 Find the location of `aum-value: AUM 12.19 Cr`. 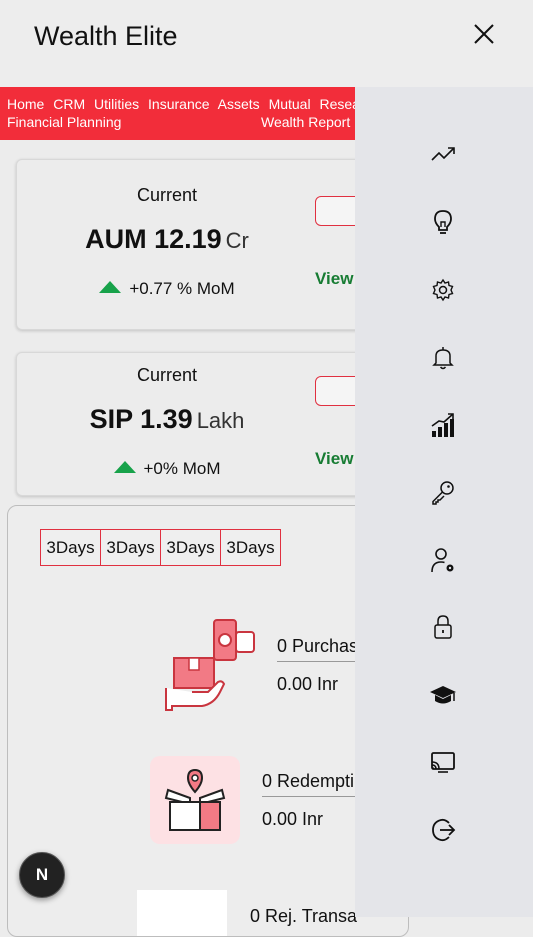

aum-value: AUM 12.19 Cr is located at coordinates (167, 239).